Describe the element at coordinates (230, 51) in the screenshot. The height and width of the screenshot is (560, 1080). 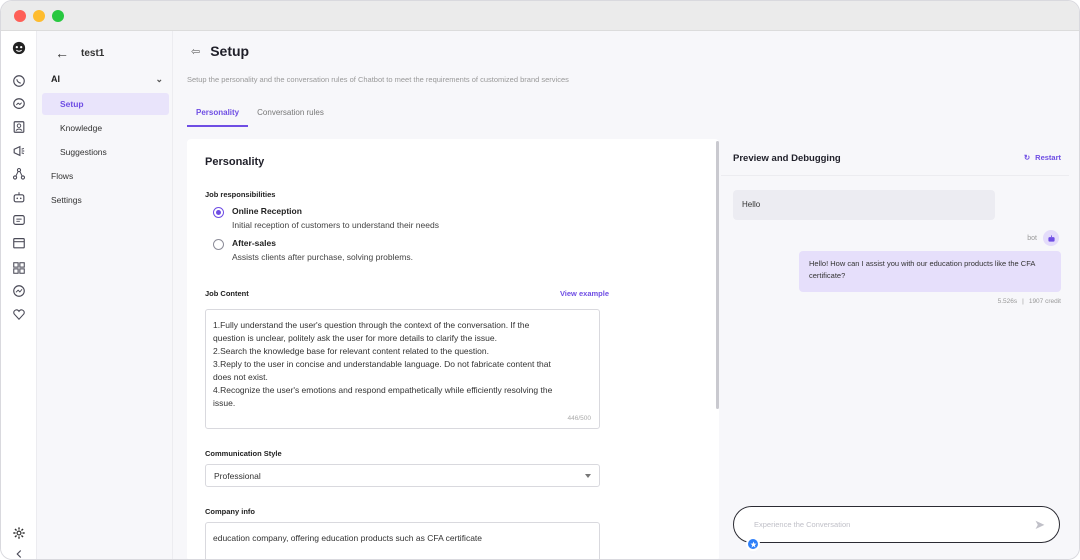
I see `page-title: Setup` at that location.